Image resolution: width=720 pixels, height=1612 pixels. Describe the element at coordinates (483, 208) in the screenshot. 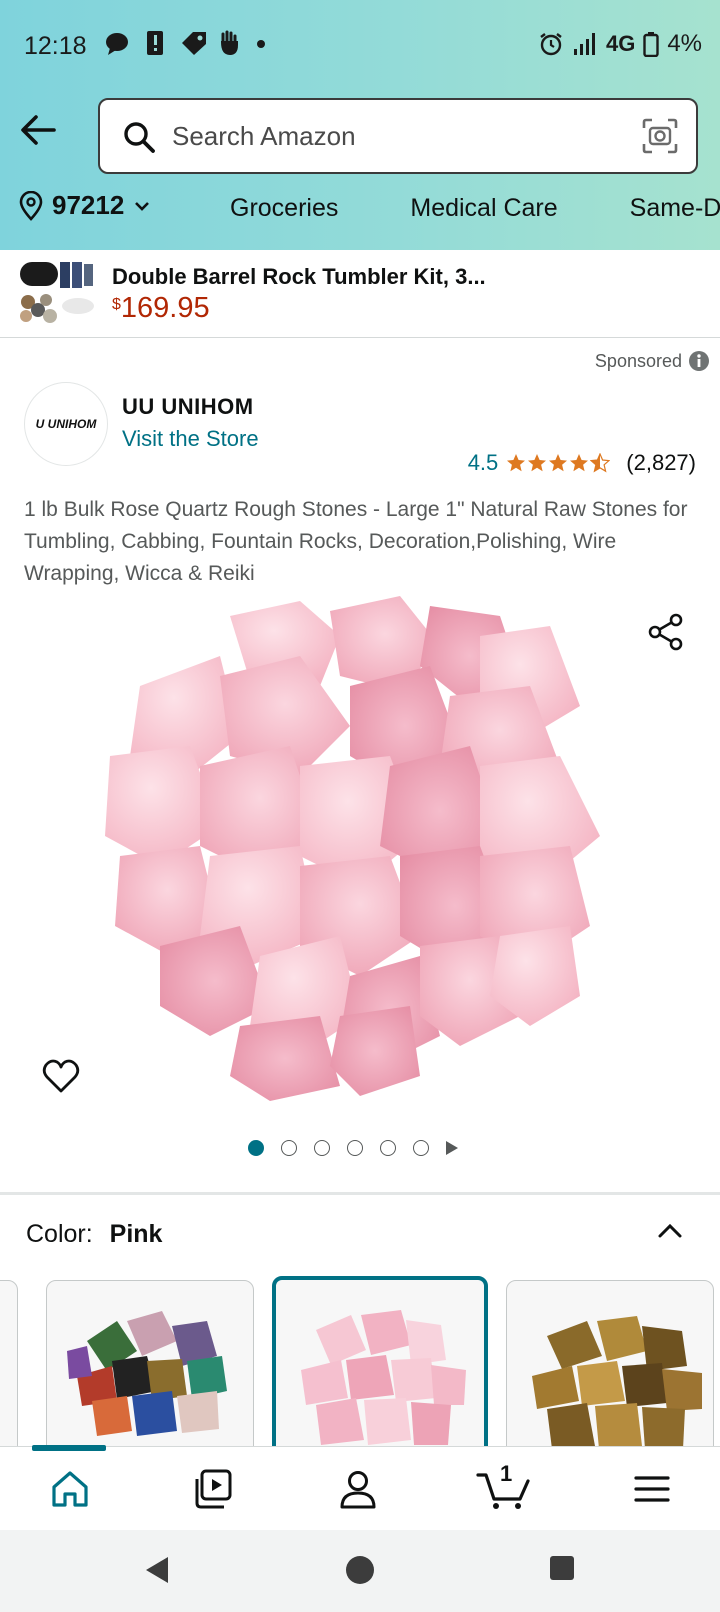

I see `nav-link-medical-care: Medical Care` at that location.